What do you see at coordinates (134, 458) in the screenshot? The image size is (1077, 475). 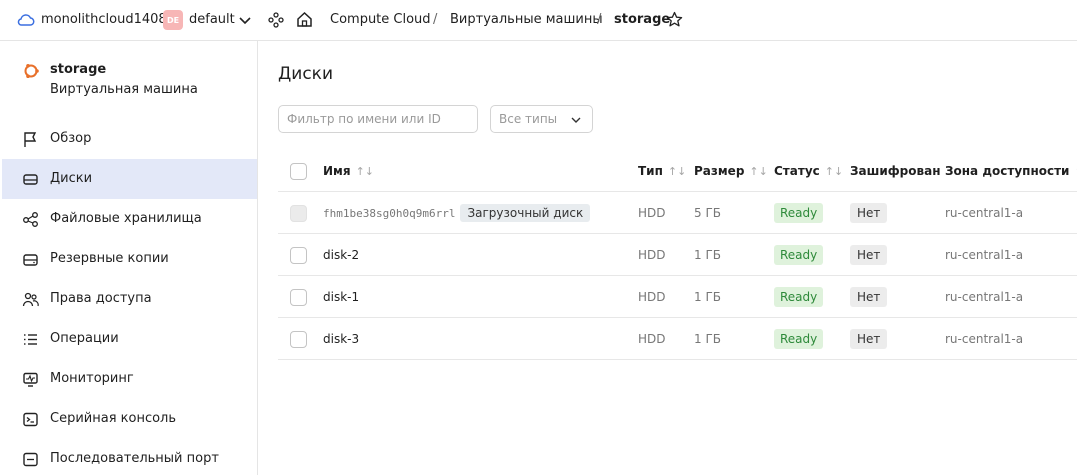 I see `sidebar-item-label: Последовательный порт` at bounding box center [134, 458].